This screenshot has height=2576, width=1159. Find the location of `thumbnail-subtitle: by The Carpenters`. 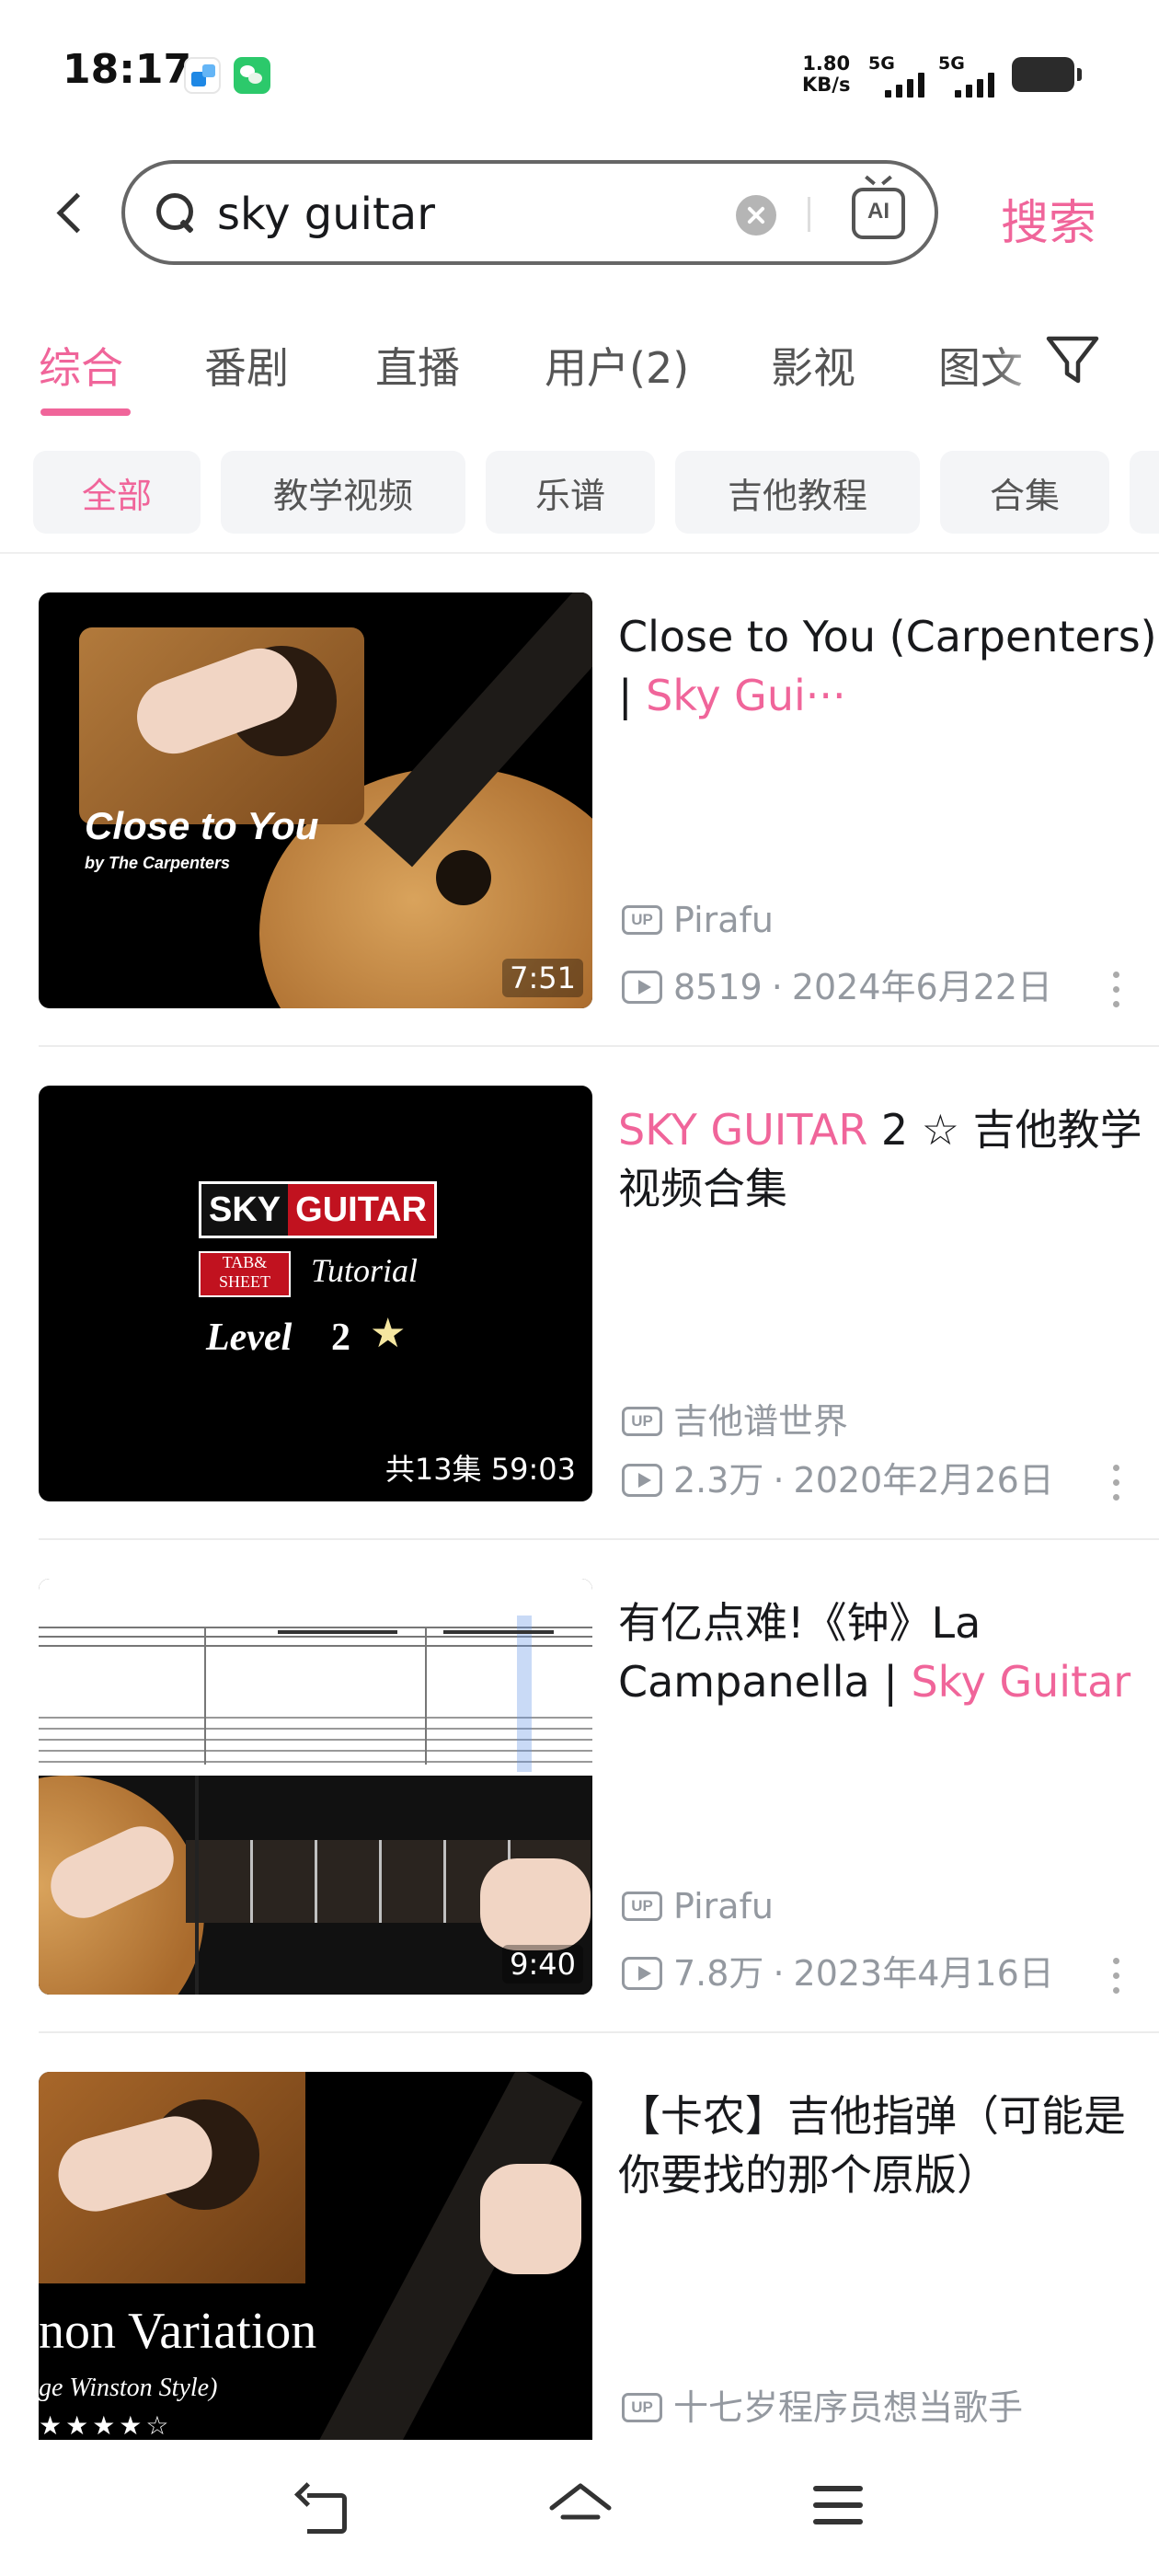

thumbnail-subtitle: by The Carpenters is located at coordinates (158, 863).